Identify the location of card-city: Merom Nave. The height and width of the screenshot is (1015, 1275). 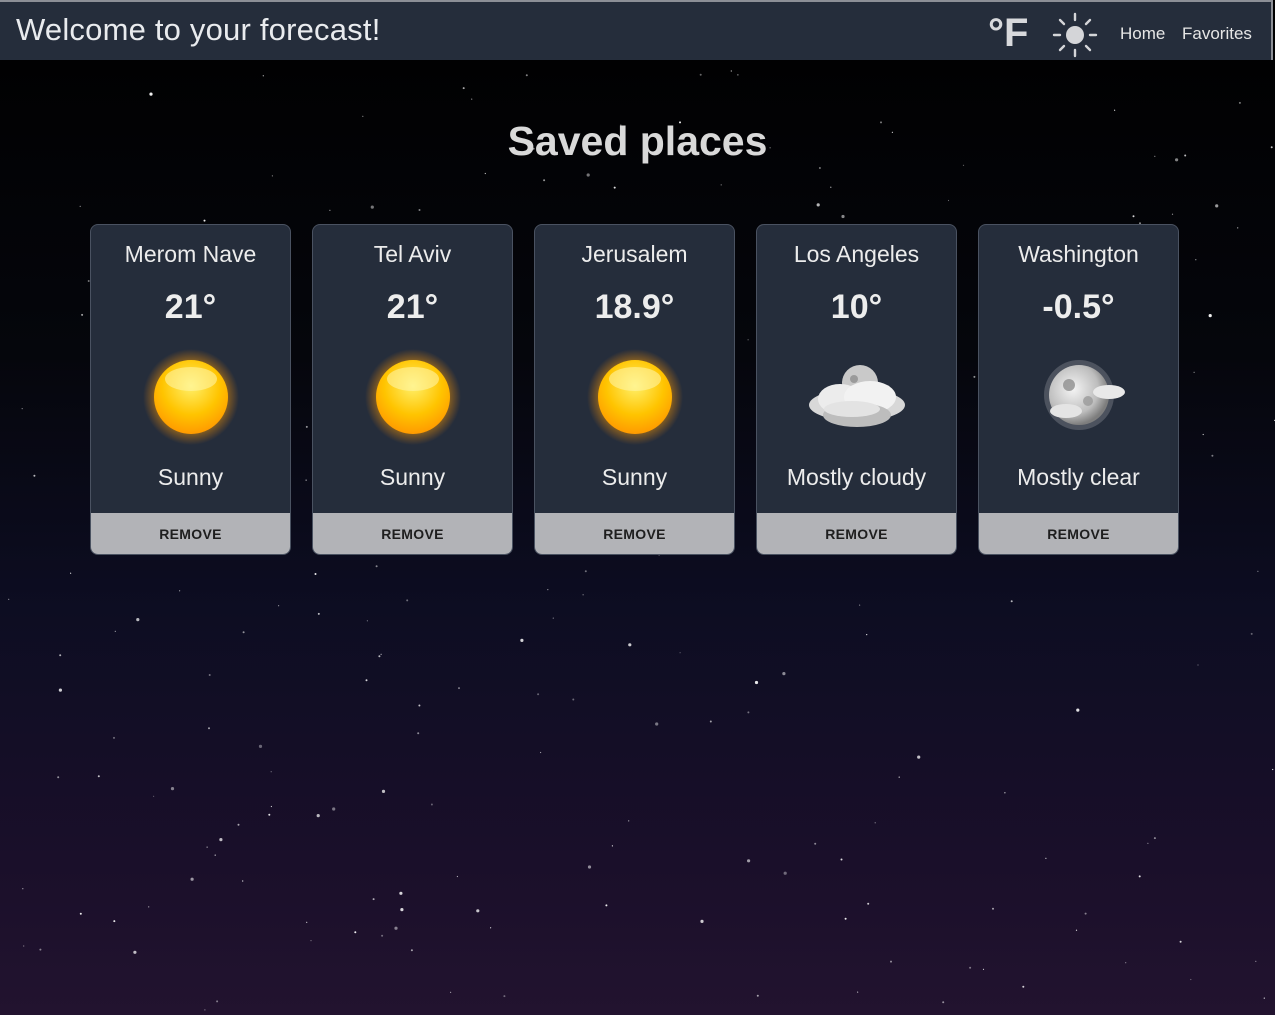
(190, 254).